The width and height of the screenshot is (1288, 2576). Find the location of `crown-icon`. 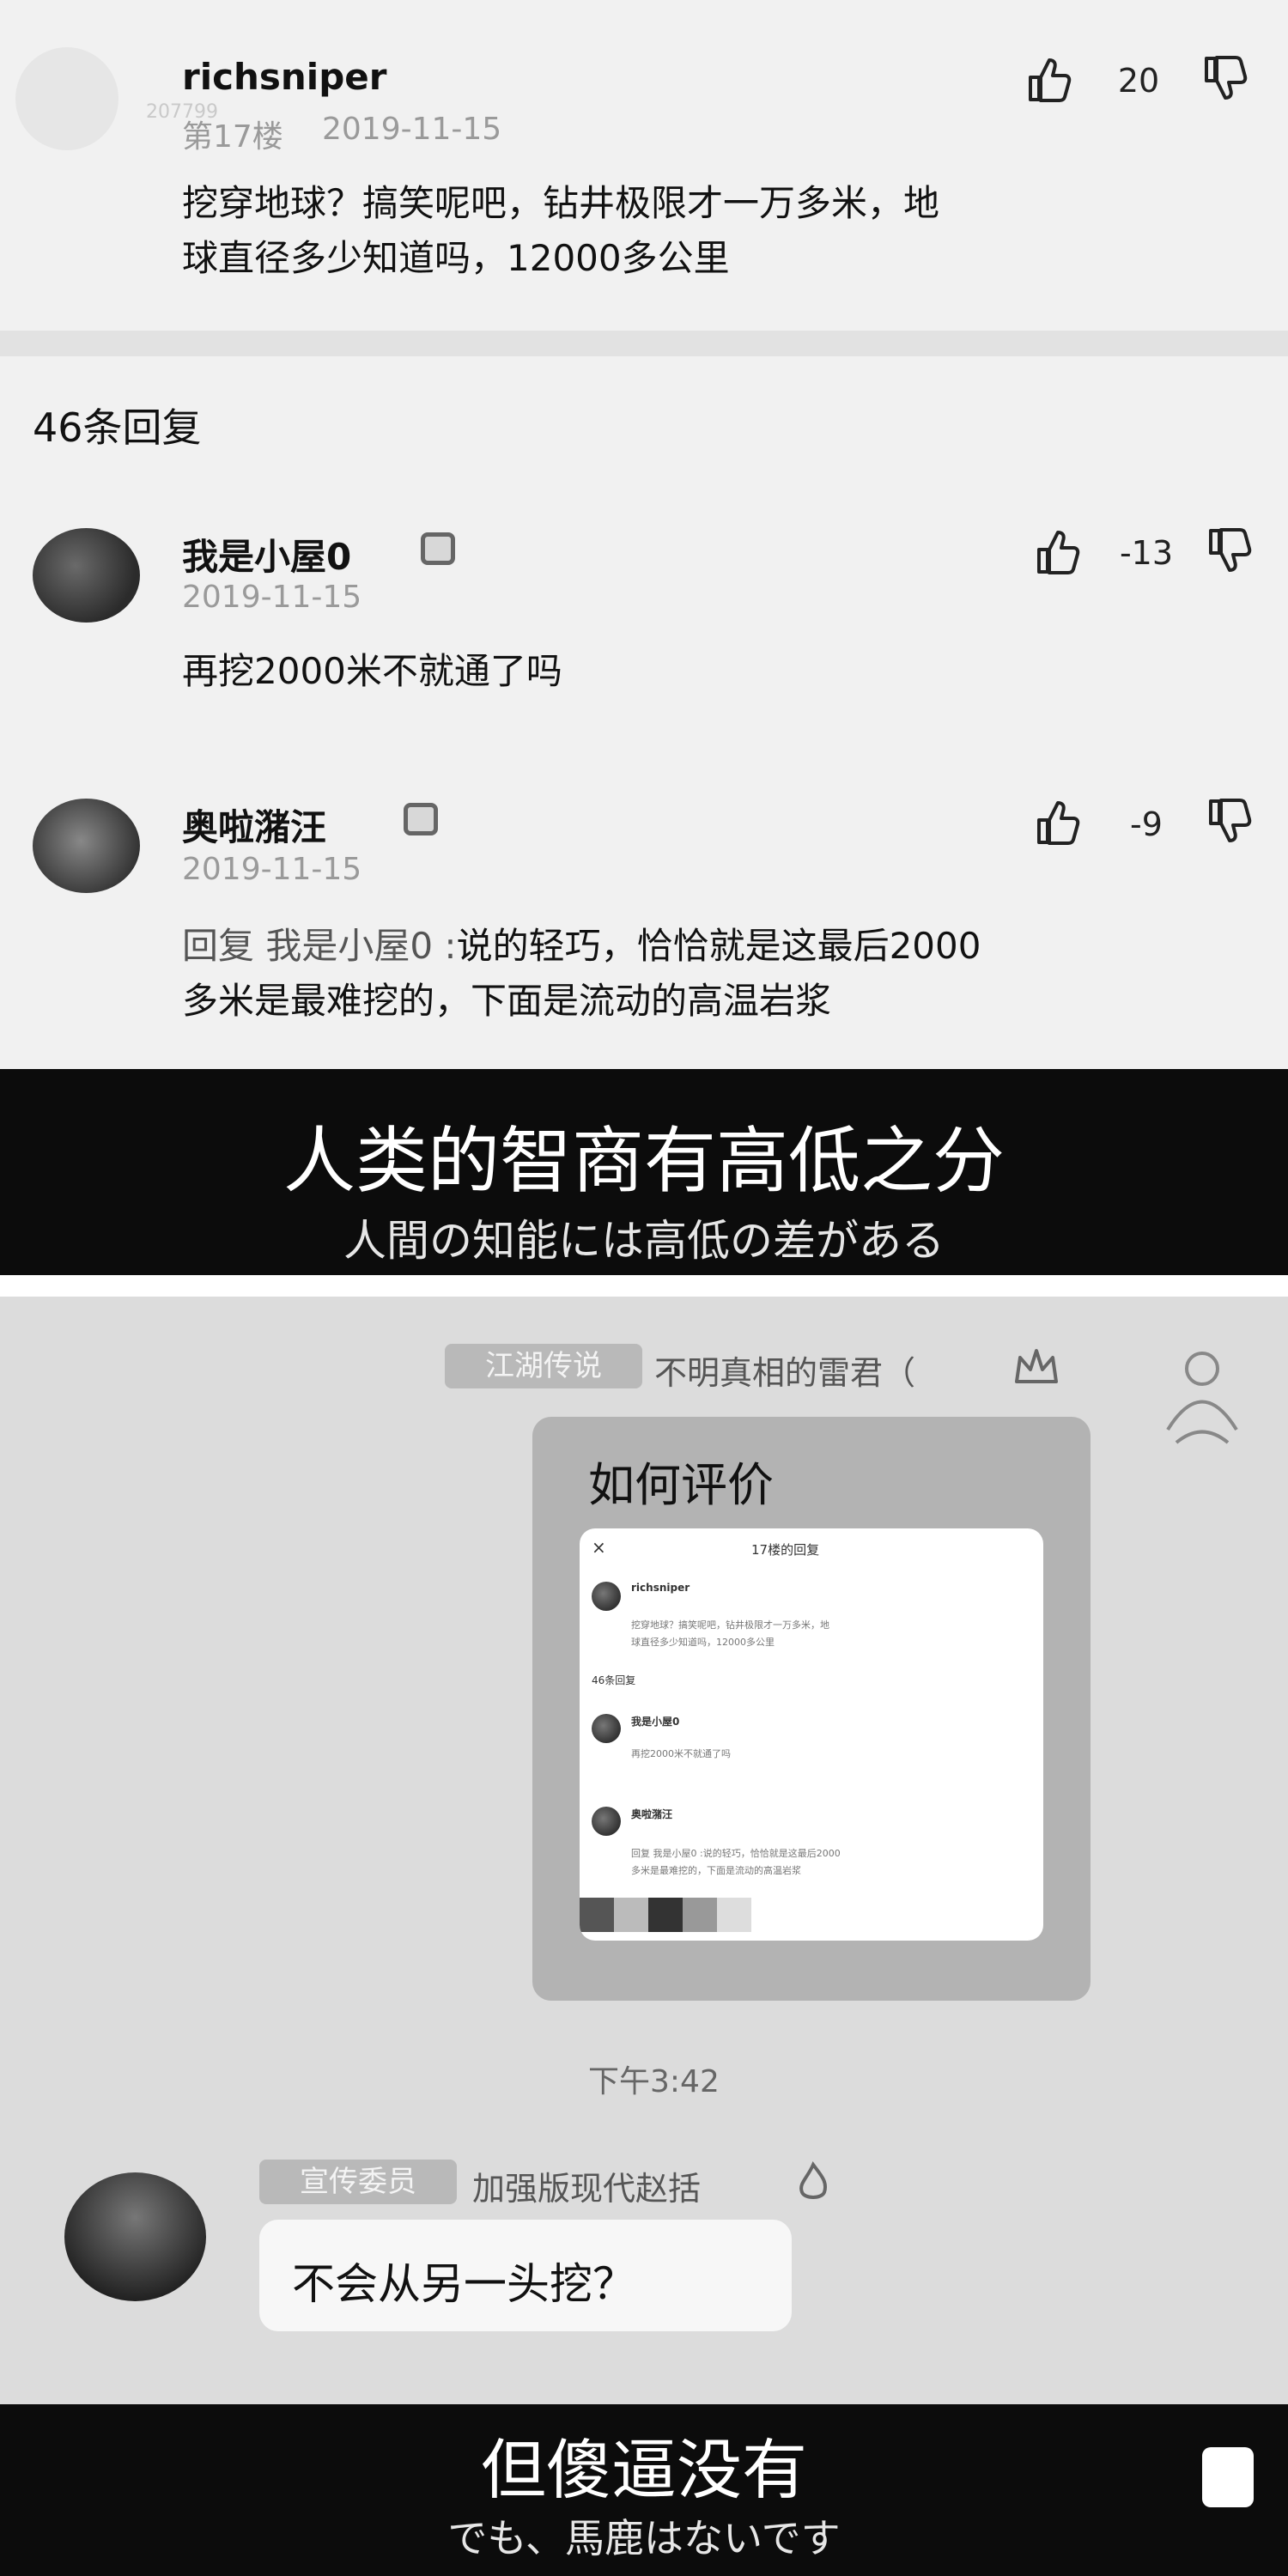

crown-icon is located at coordinates (1036, 1366).